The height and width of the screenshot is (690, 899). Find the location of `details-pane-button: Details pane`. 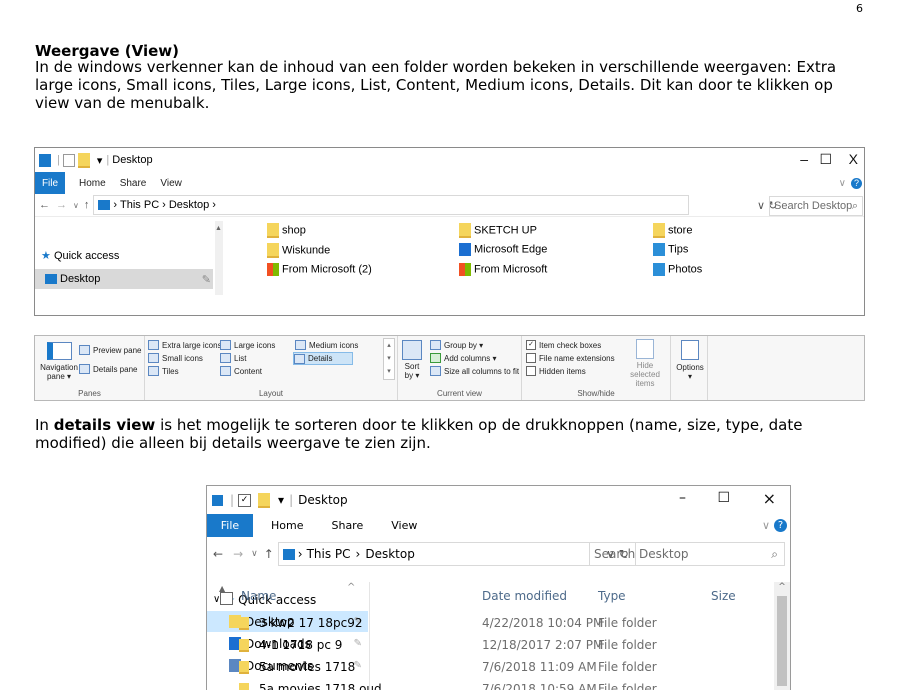

details-pane-button: Details pane is located at coordinates (108, 369).